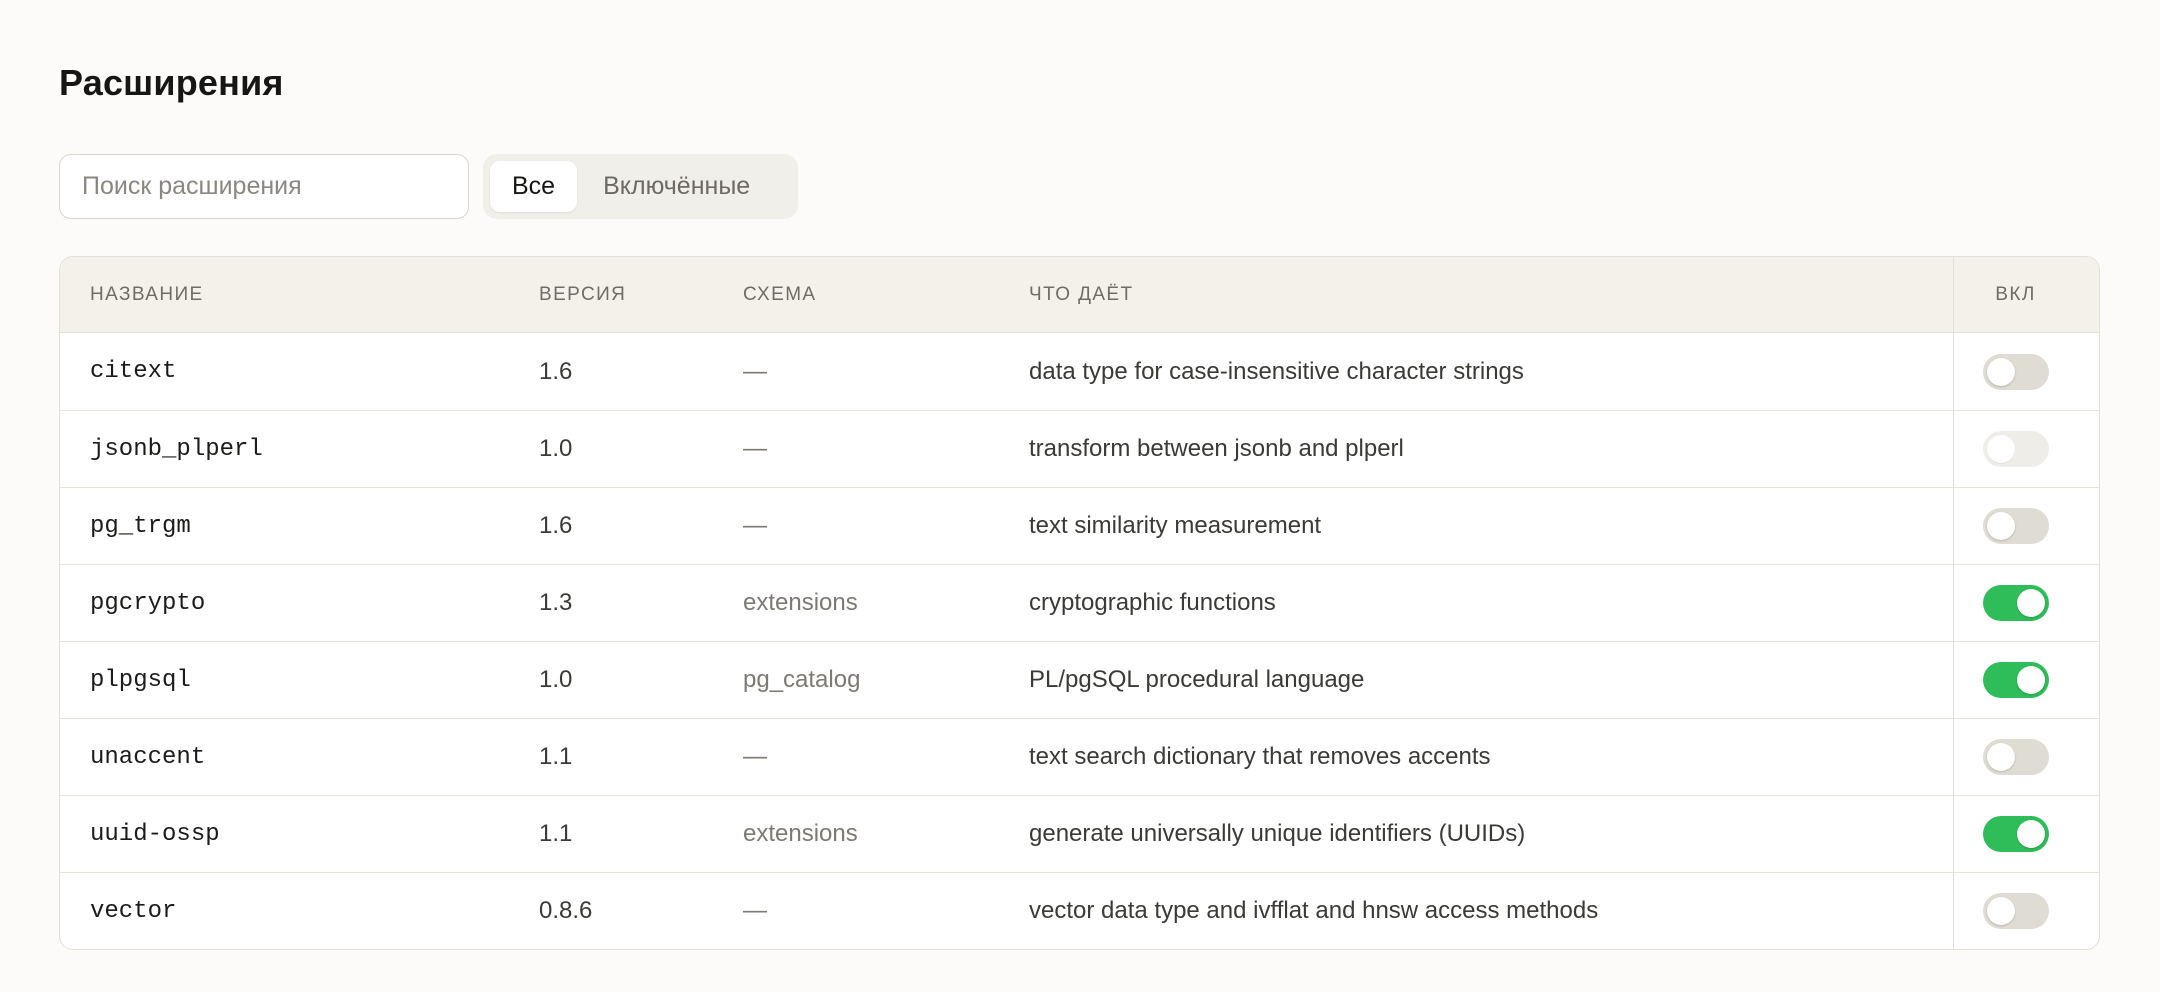 Image resolution: width=2160 pixels, height=992 pixels. Describe the element at coordinates (284, 294) in the screenshot. I see `column-header-name: НАЗВАНИЕ` at that location.